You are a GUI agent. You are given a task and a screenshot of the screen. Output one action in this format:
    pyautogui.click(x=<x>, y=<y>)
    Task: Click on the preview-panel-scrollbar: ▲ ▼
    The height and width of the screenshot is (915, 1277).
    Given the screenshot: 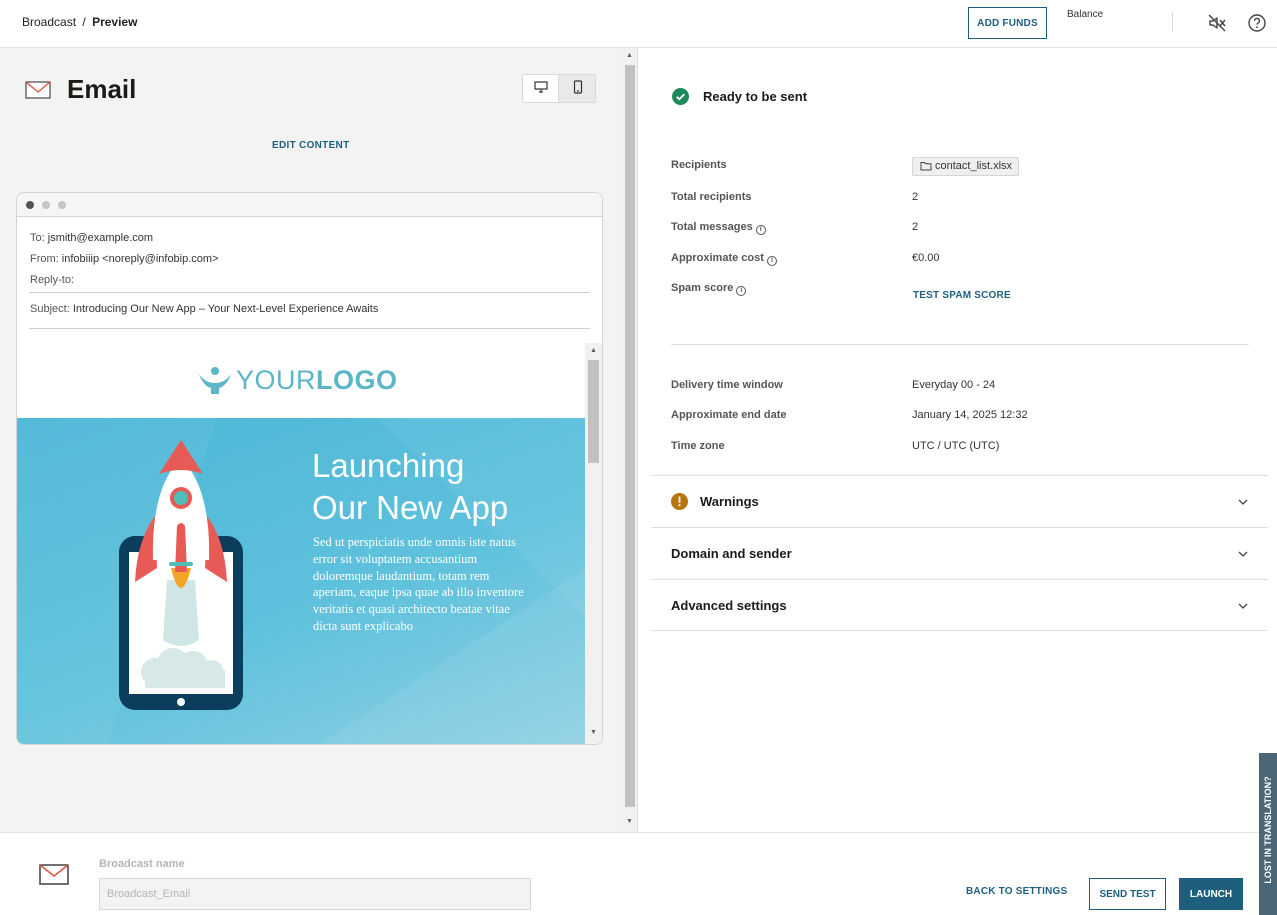 What is the action you would take?
    pyautogui.click(x=630, y=440)
    